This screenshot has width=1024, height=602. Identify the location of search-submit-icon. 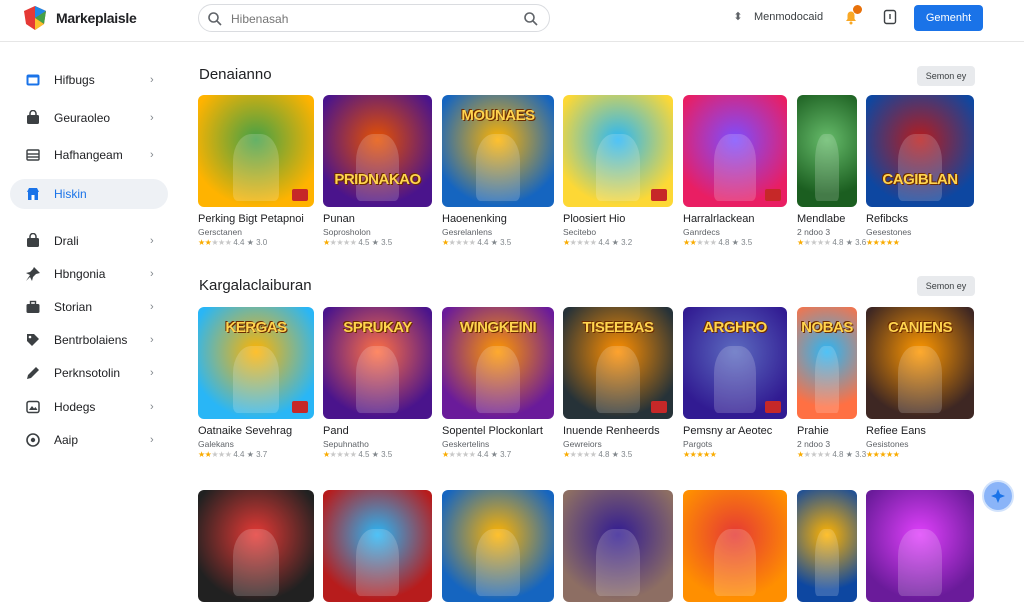
(531, 19).